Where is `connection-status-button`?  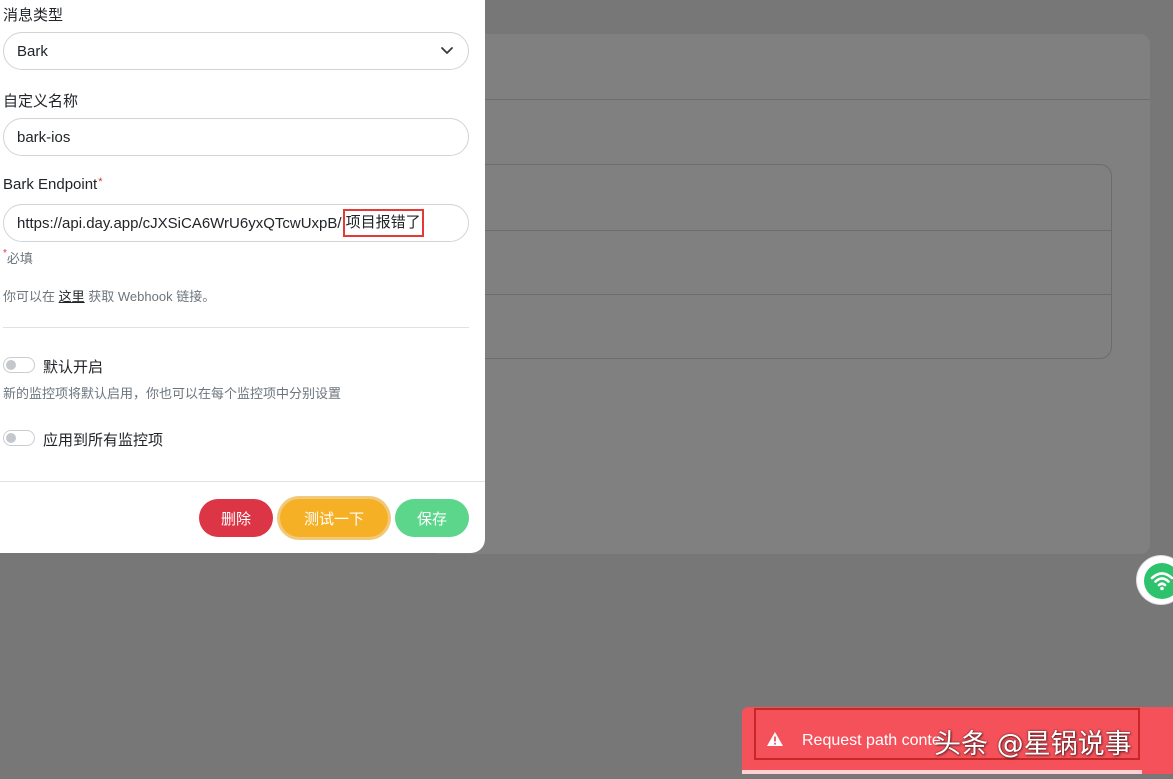 connection-status-button is located at coordinates (1155, 580).